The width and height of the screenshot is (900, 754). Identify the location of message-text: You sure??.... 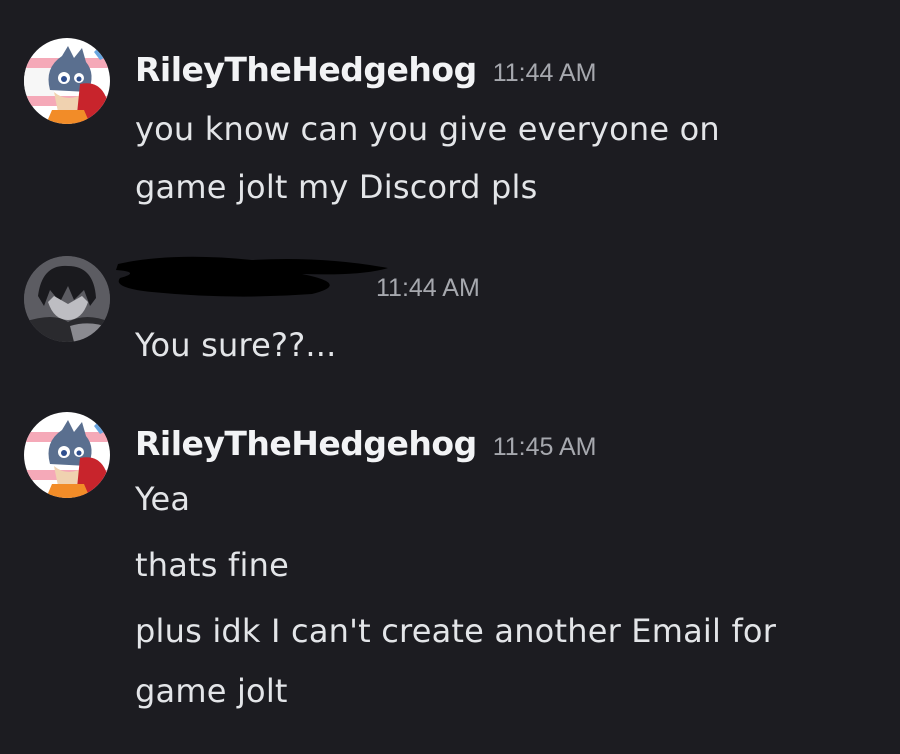
(236, 345).